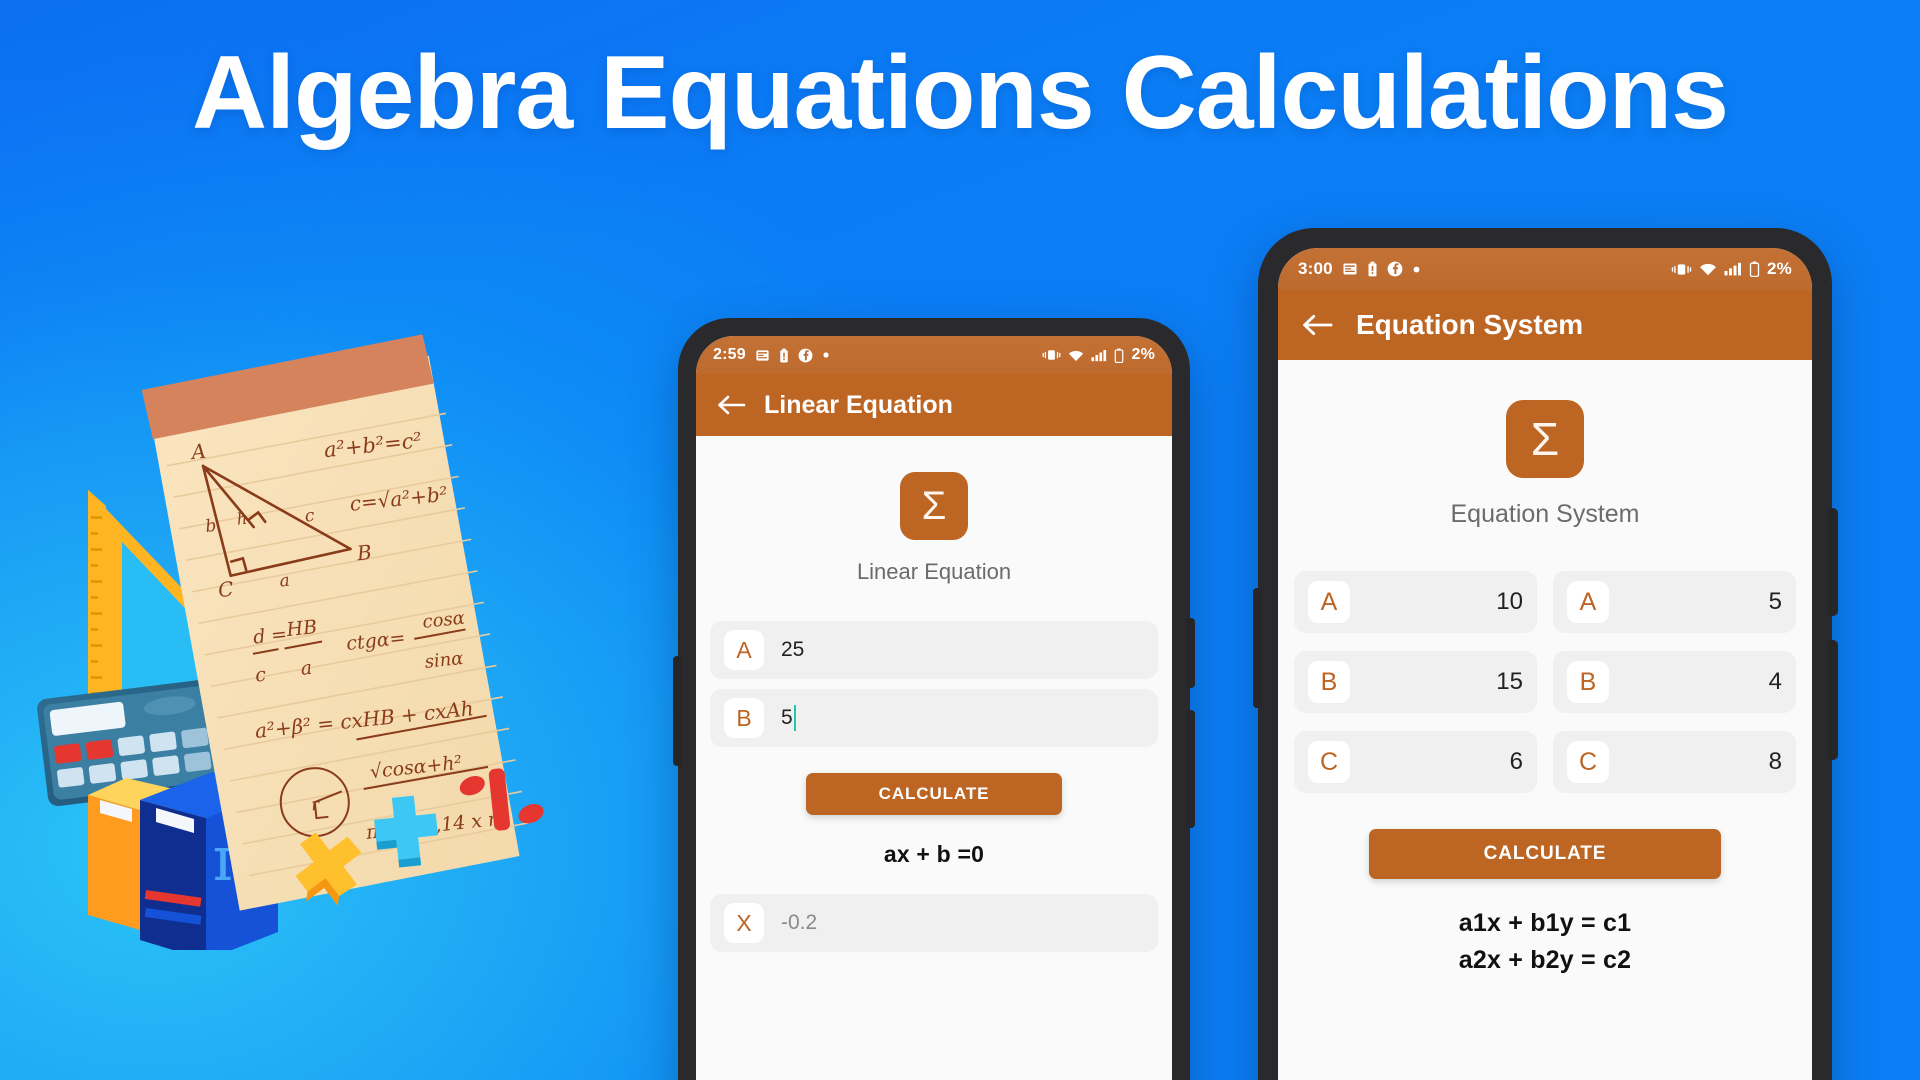  What do you see at coordinates (934, 718) in the screenshot?
I see `input-field-b: B 5` at bounding box center [934, 718].